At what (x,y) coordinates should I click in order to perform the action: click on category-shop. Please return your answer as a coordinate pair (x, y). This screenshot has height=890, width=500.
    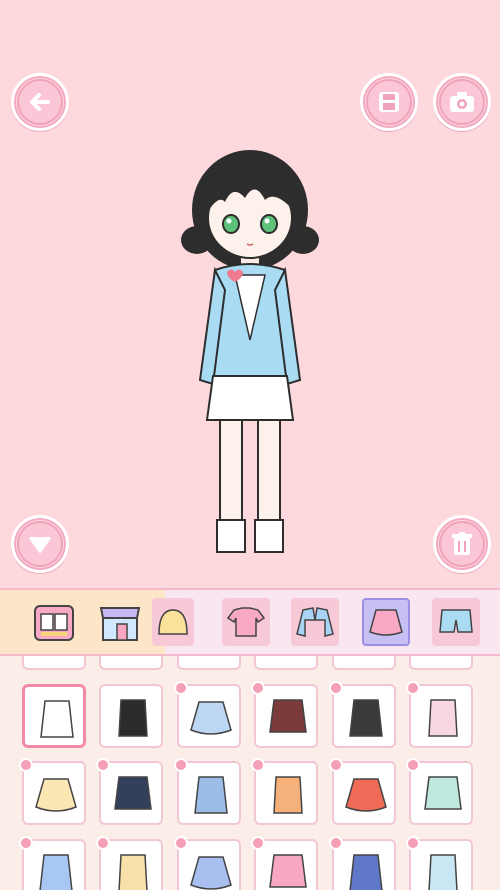
    Looking at the image, I should click on (120, 622).